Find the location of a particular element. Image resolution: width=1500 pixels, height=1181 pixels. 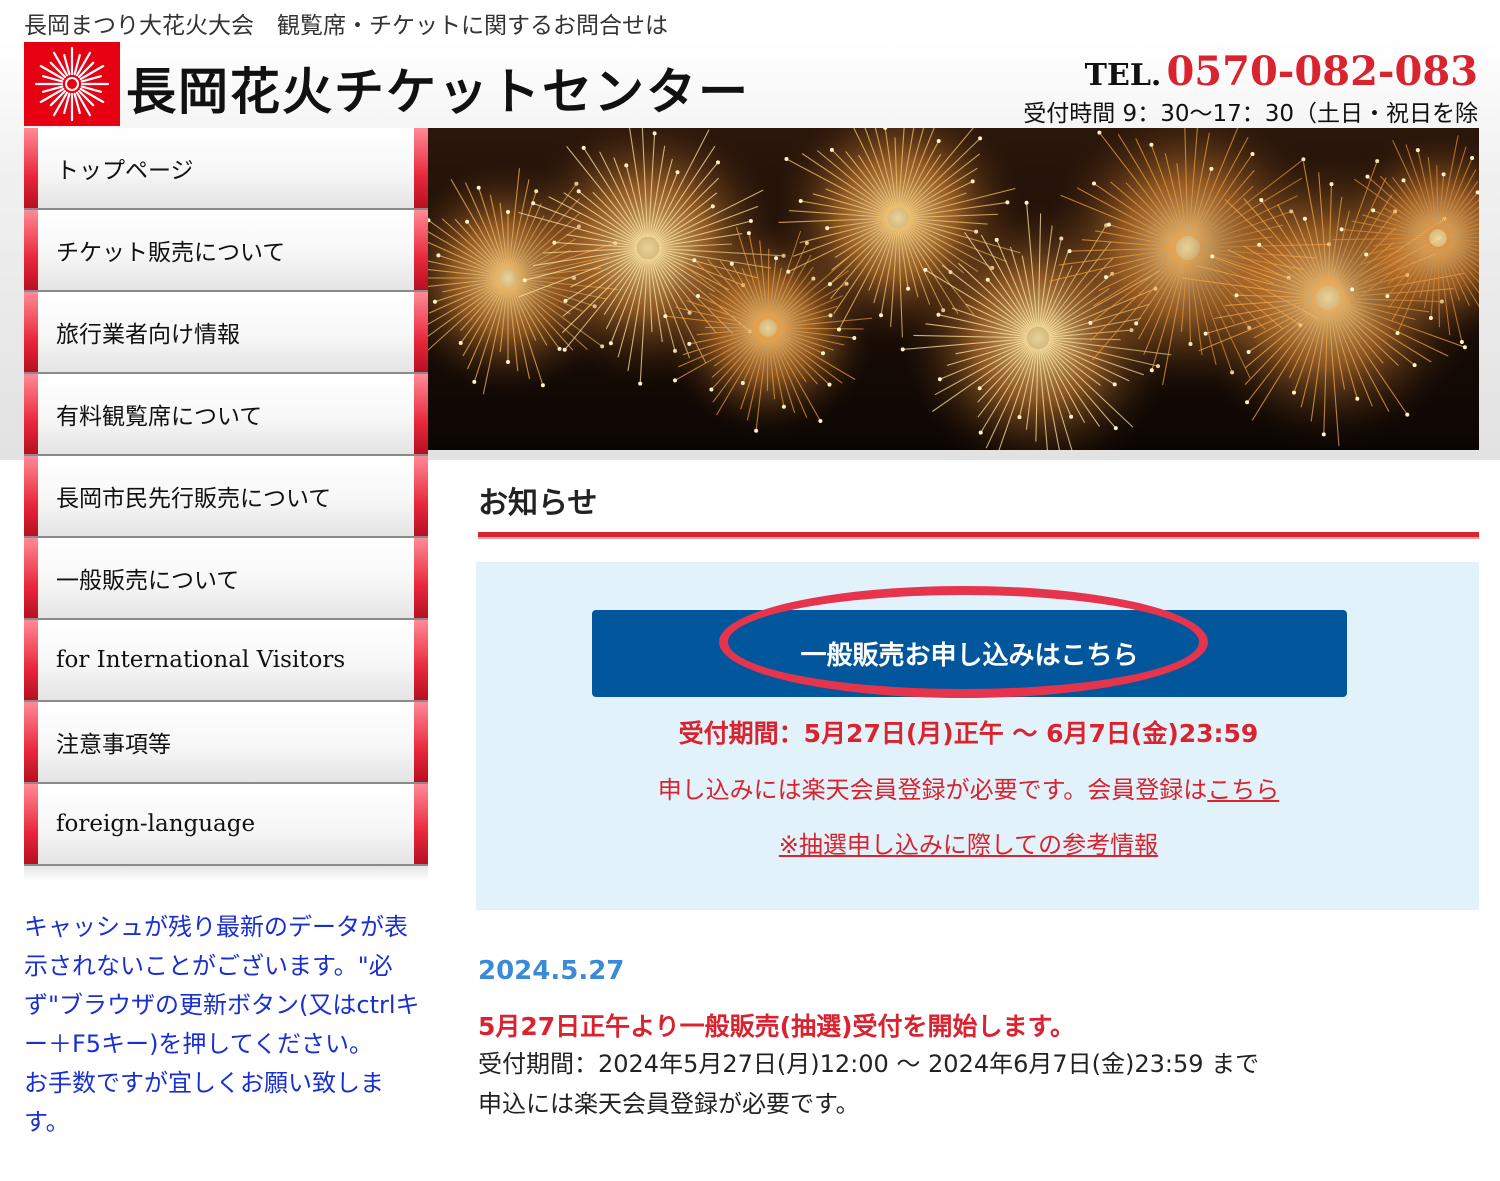

membership-text: 申し込みには楽天会員登録が必要です。会員登録は is located at coordinates (932, 790).